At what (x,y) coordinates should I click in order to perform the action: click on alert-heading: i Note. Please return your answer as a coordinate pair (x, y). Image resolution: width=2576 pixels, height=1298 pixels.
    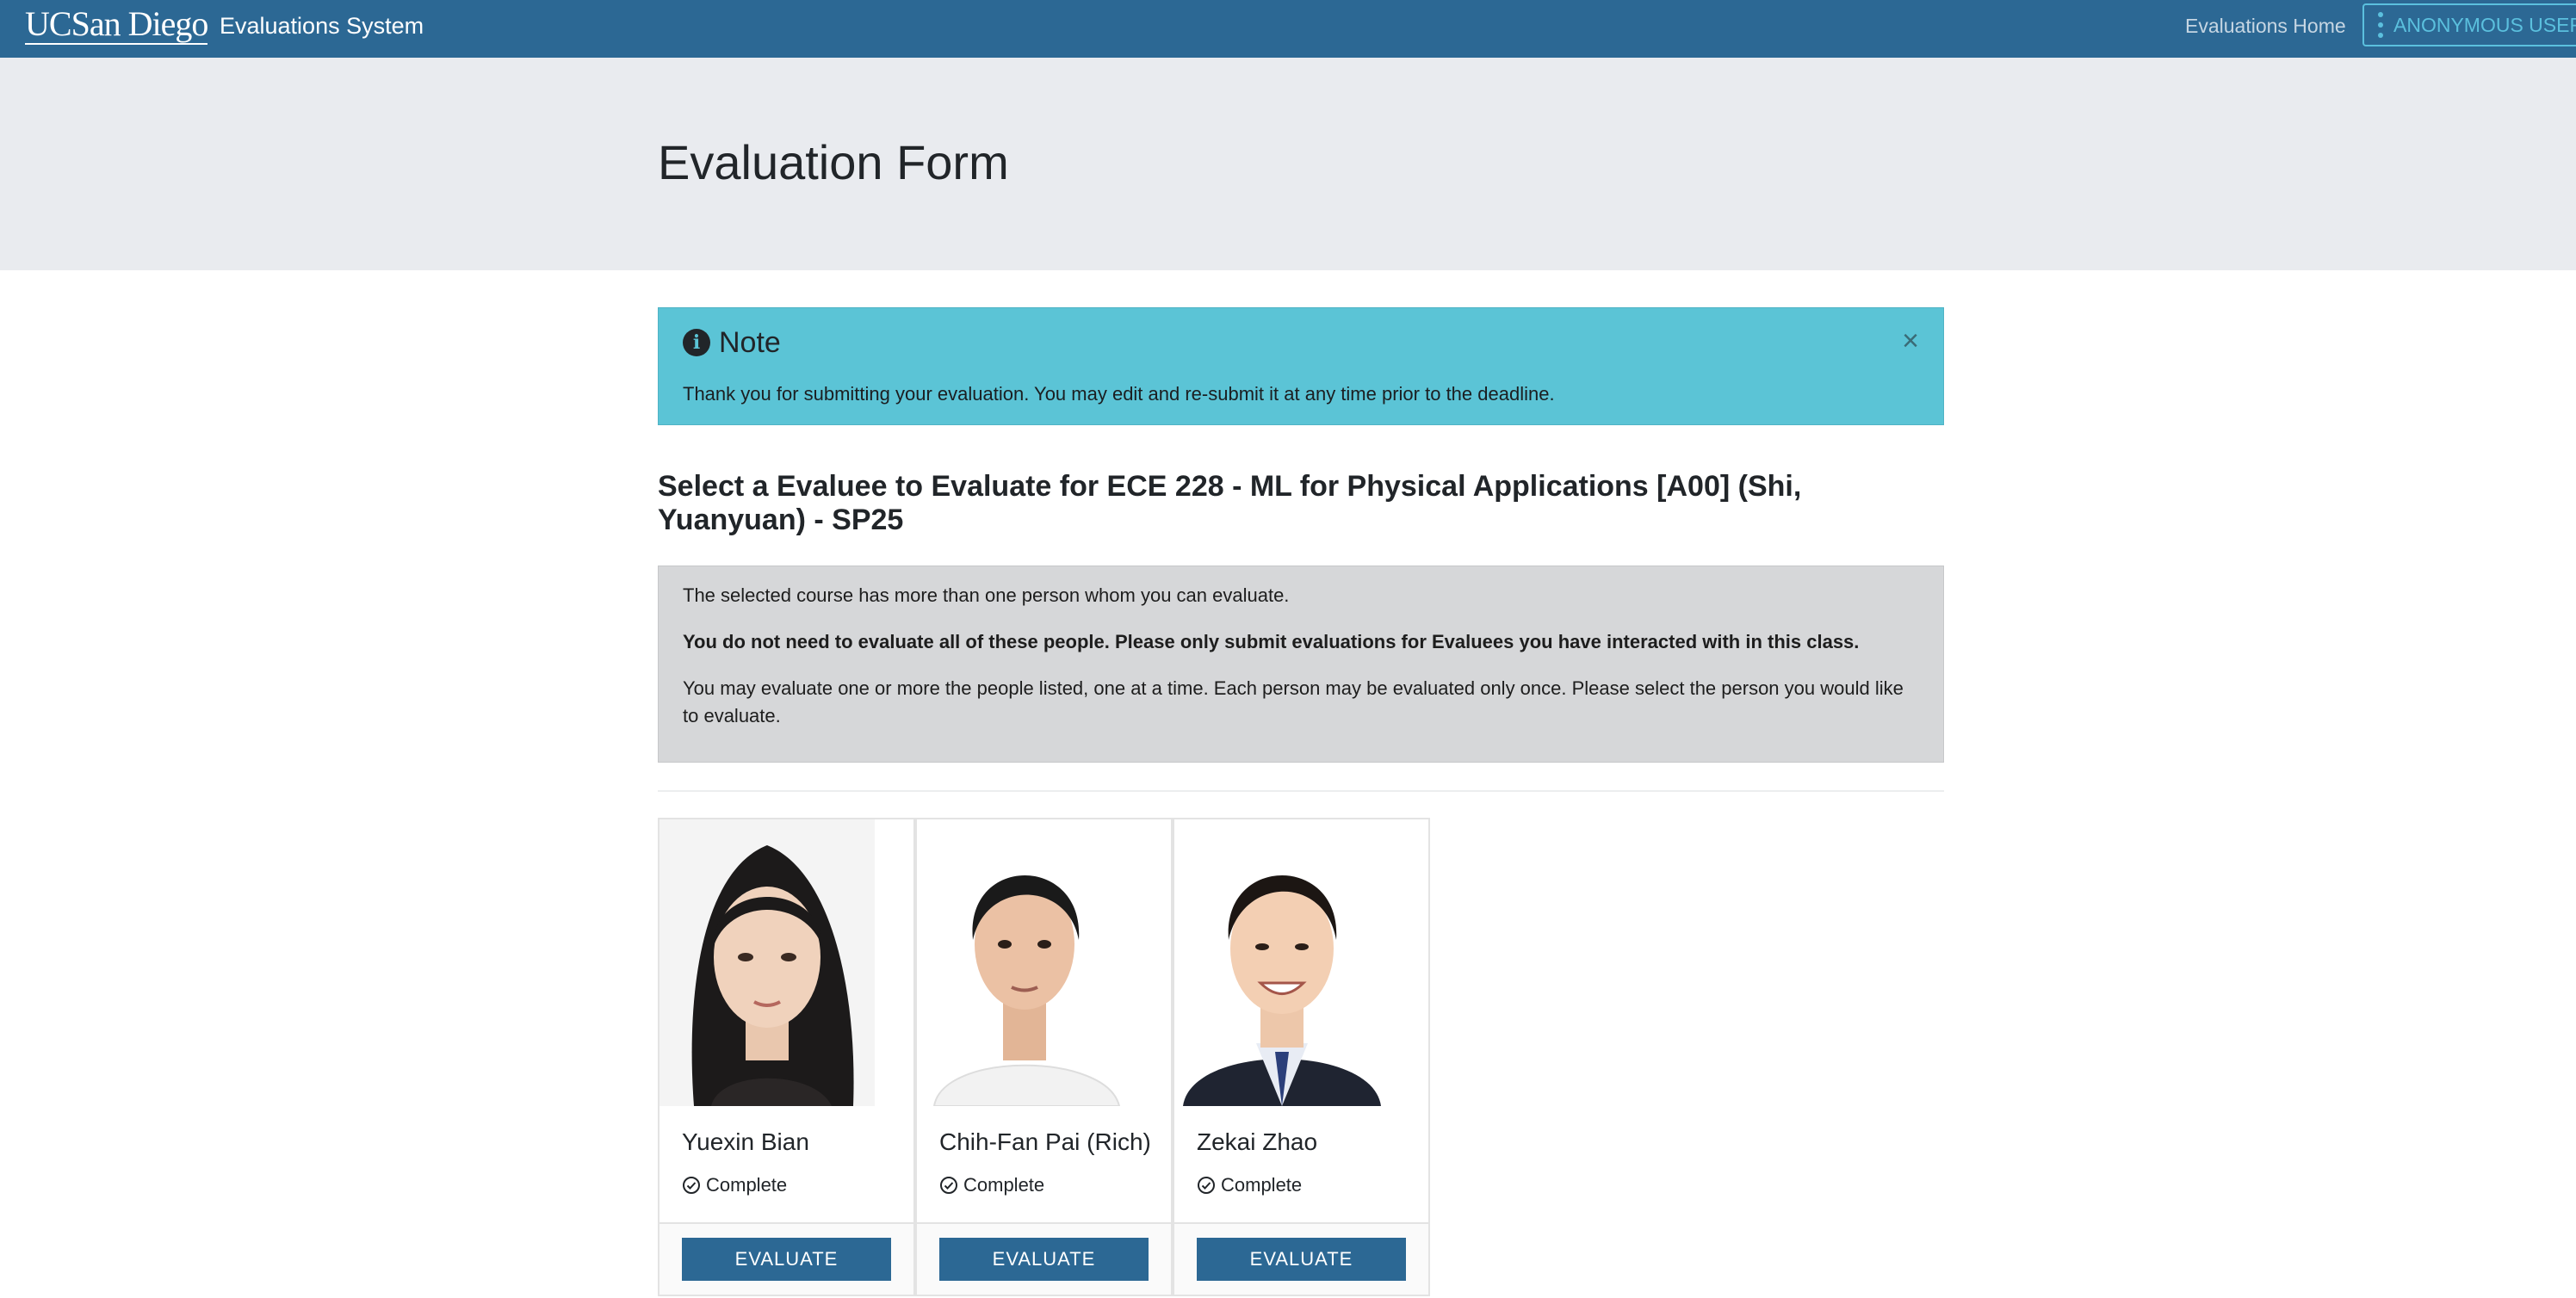
    Looking at the image, I should click on (732, 342).